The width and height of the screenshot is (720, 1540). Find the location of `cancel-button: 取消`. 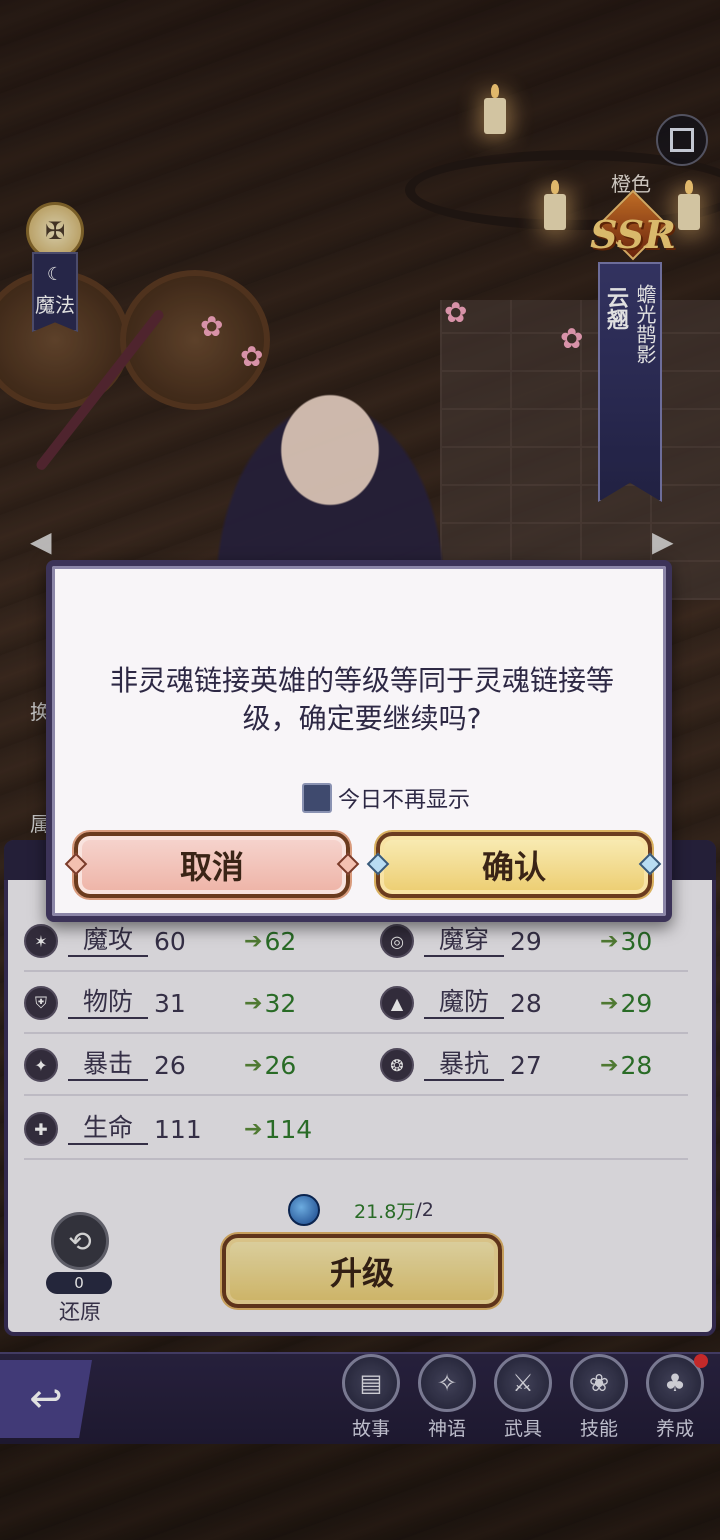

cancel-button: 取消 is located at coordinates (212, 865).